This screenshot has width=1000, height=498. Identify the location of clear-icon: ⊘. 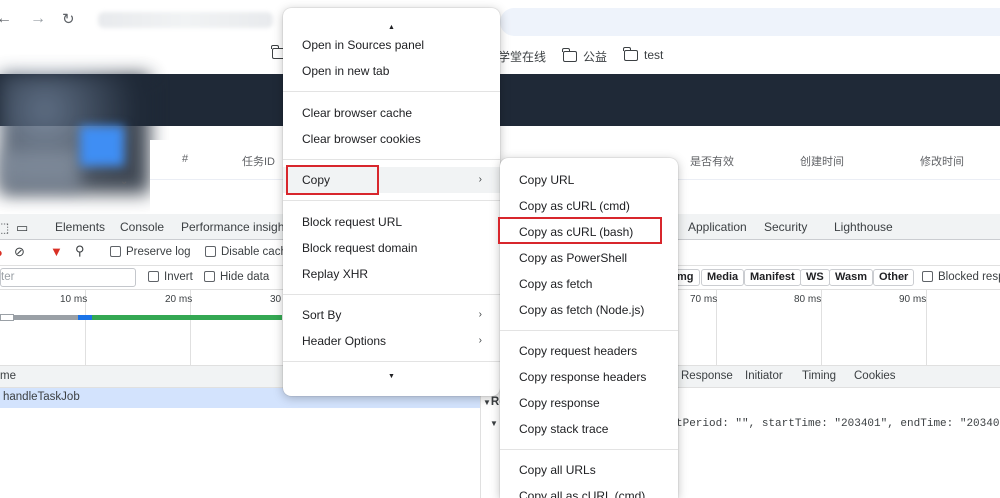
(19, 252).